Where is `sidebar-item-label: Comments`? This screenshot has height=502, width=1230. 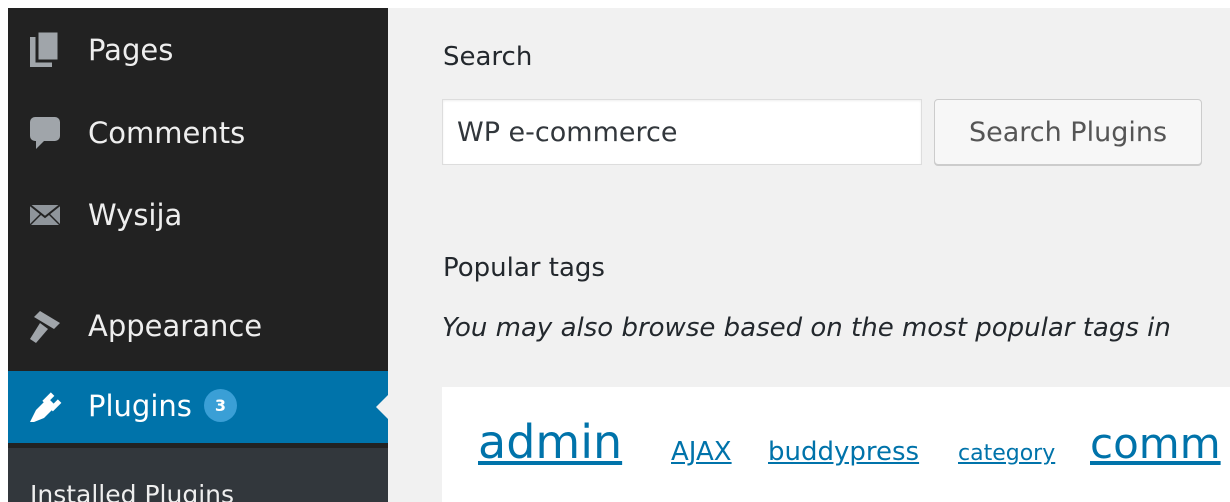 sidebar-item-label: Comments is located at coordinates (167, 133).